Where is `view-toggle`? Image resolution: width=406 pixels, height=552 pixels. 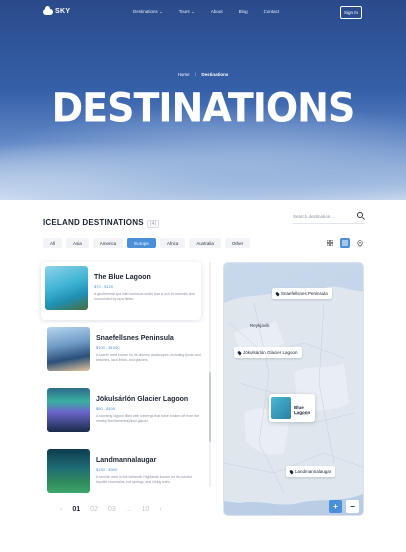 view-toggle is located at coordinates (345, 243).